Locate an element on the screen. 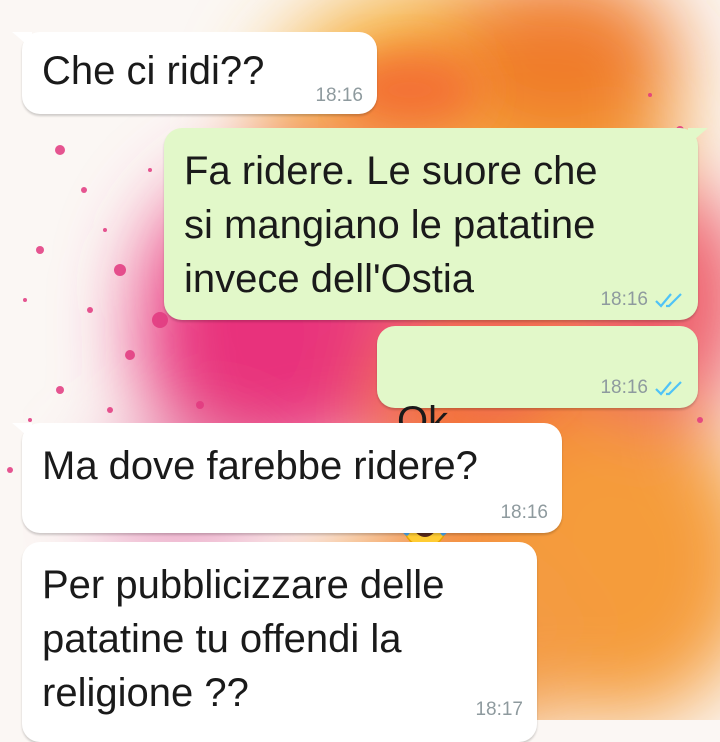 The image size is (720, 742). message-bubble-outgoing: Ok 18:16 is located at coordinates (537, 437).